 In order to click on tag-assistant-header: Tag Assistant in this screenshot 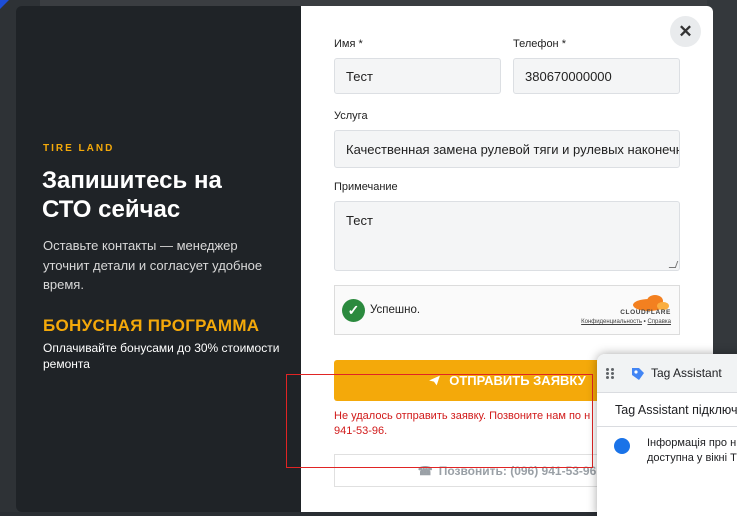, I will do `click(667, 373)`.